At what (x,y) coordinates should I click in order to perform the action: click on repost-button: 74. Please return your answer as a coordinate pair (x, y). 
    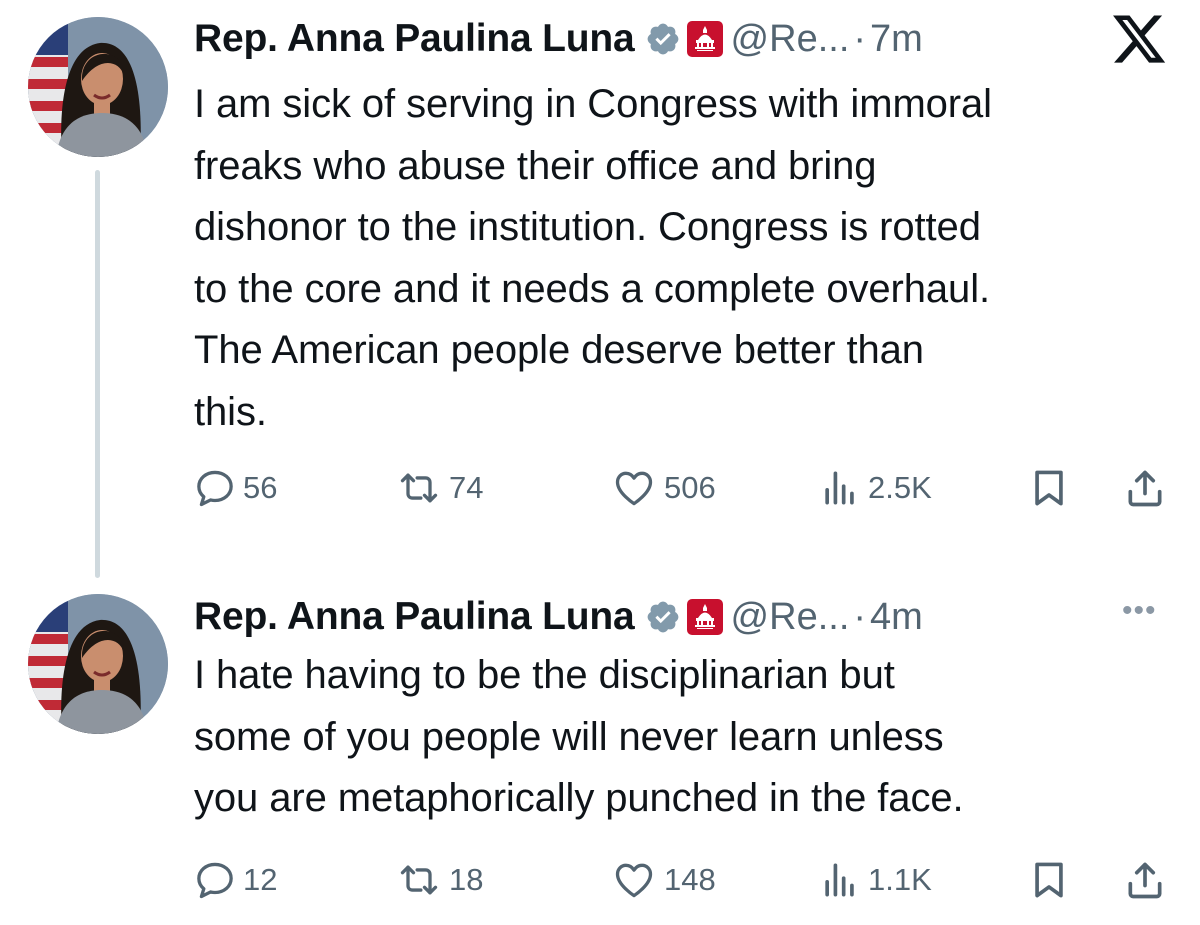
    Looking at the image, I should click on (439, 488).